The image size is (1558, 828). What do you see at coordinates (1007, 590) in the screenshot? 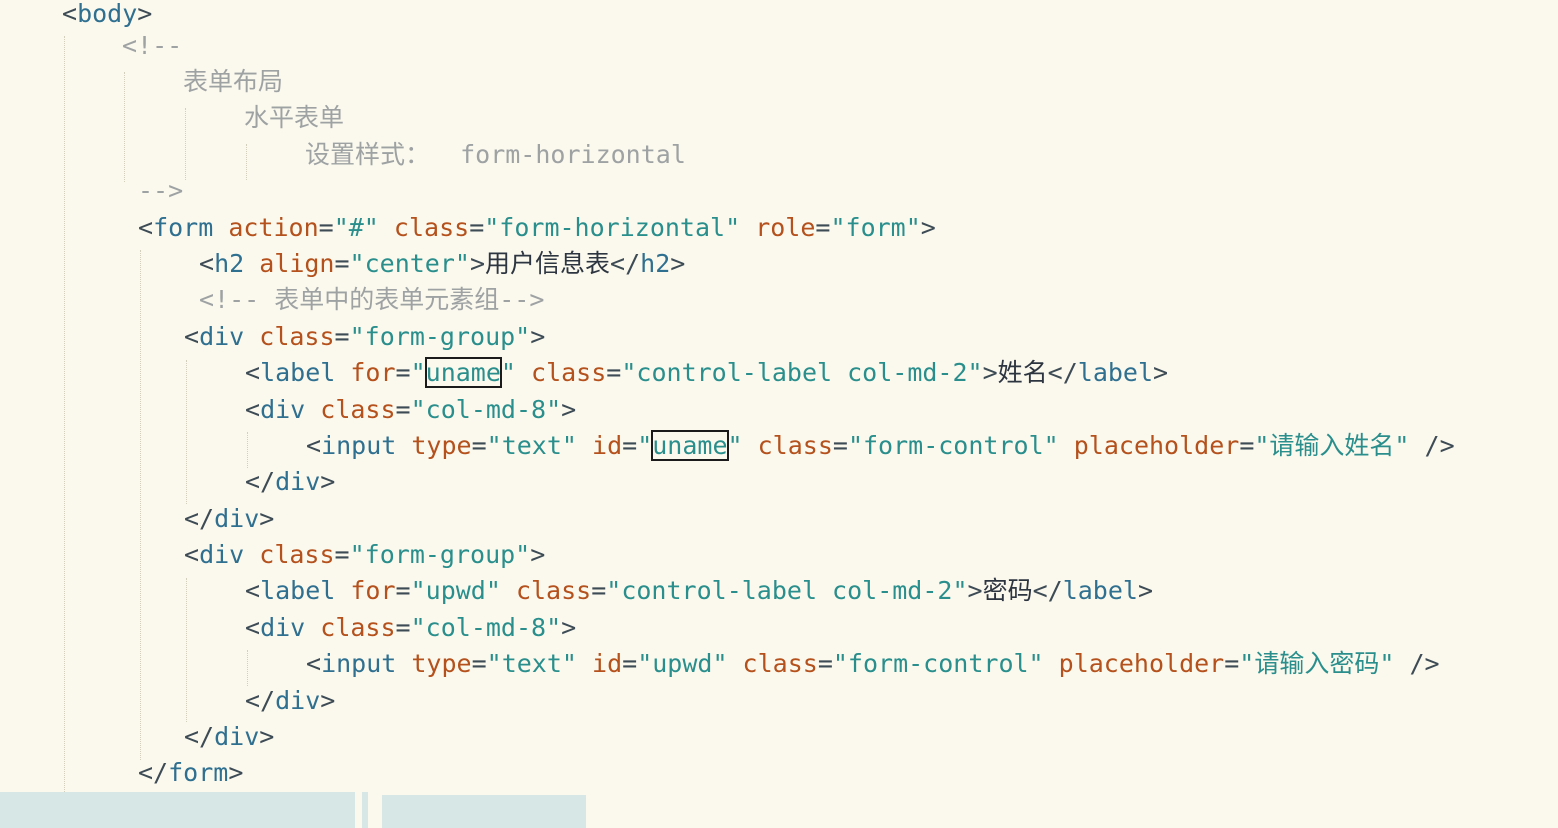
I see `code-token: 密码` at bounding box center [1007, 590].